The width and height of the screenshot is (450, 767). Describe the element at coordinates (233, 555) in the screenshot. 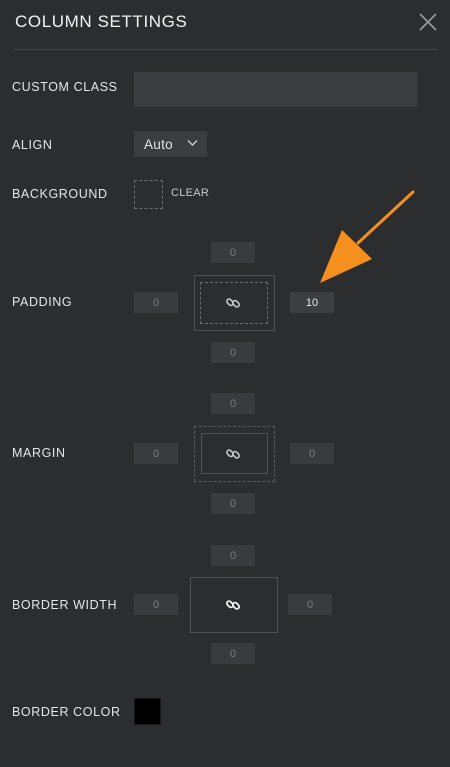

I see `border-top-input: 0` at that location.